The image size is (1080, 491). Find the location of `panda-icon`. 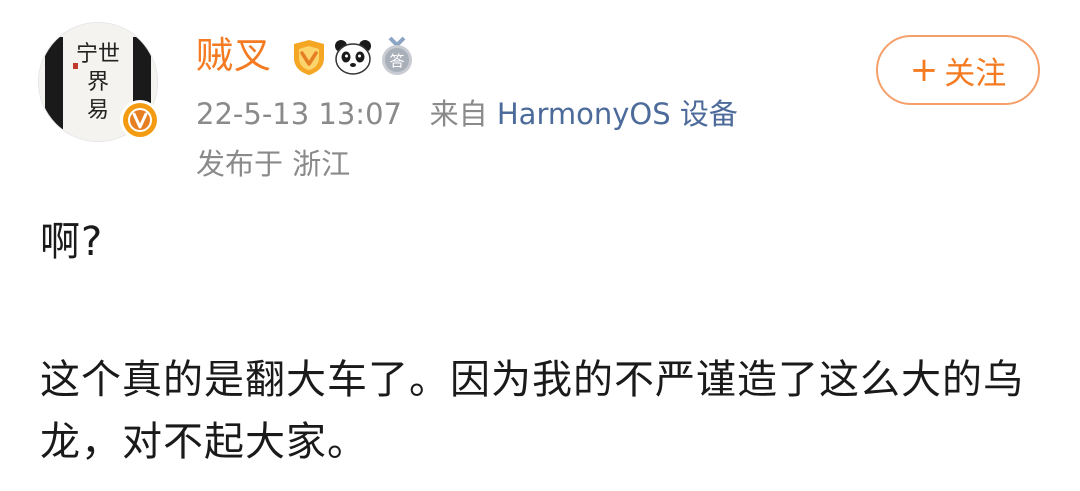

panda-icon is located at coordinates (353, 57).